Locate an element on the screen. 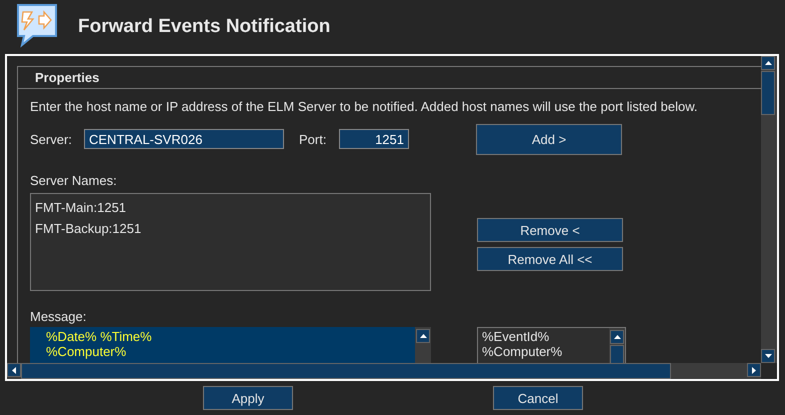  token-item: %EventId% is located at coordinates (545, 336).